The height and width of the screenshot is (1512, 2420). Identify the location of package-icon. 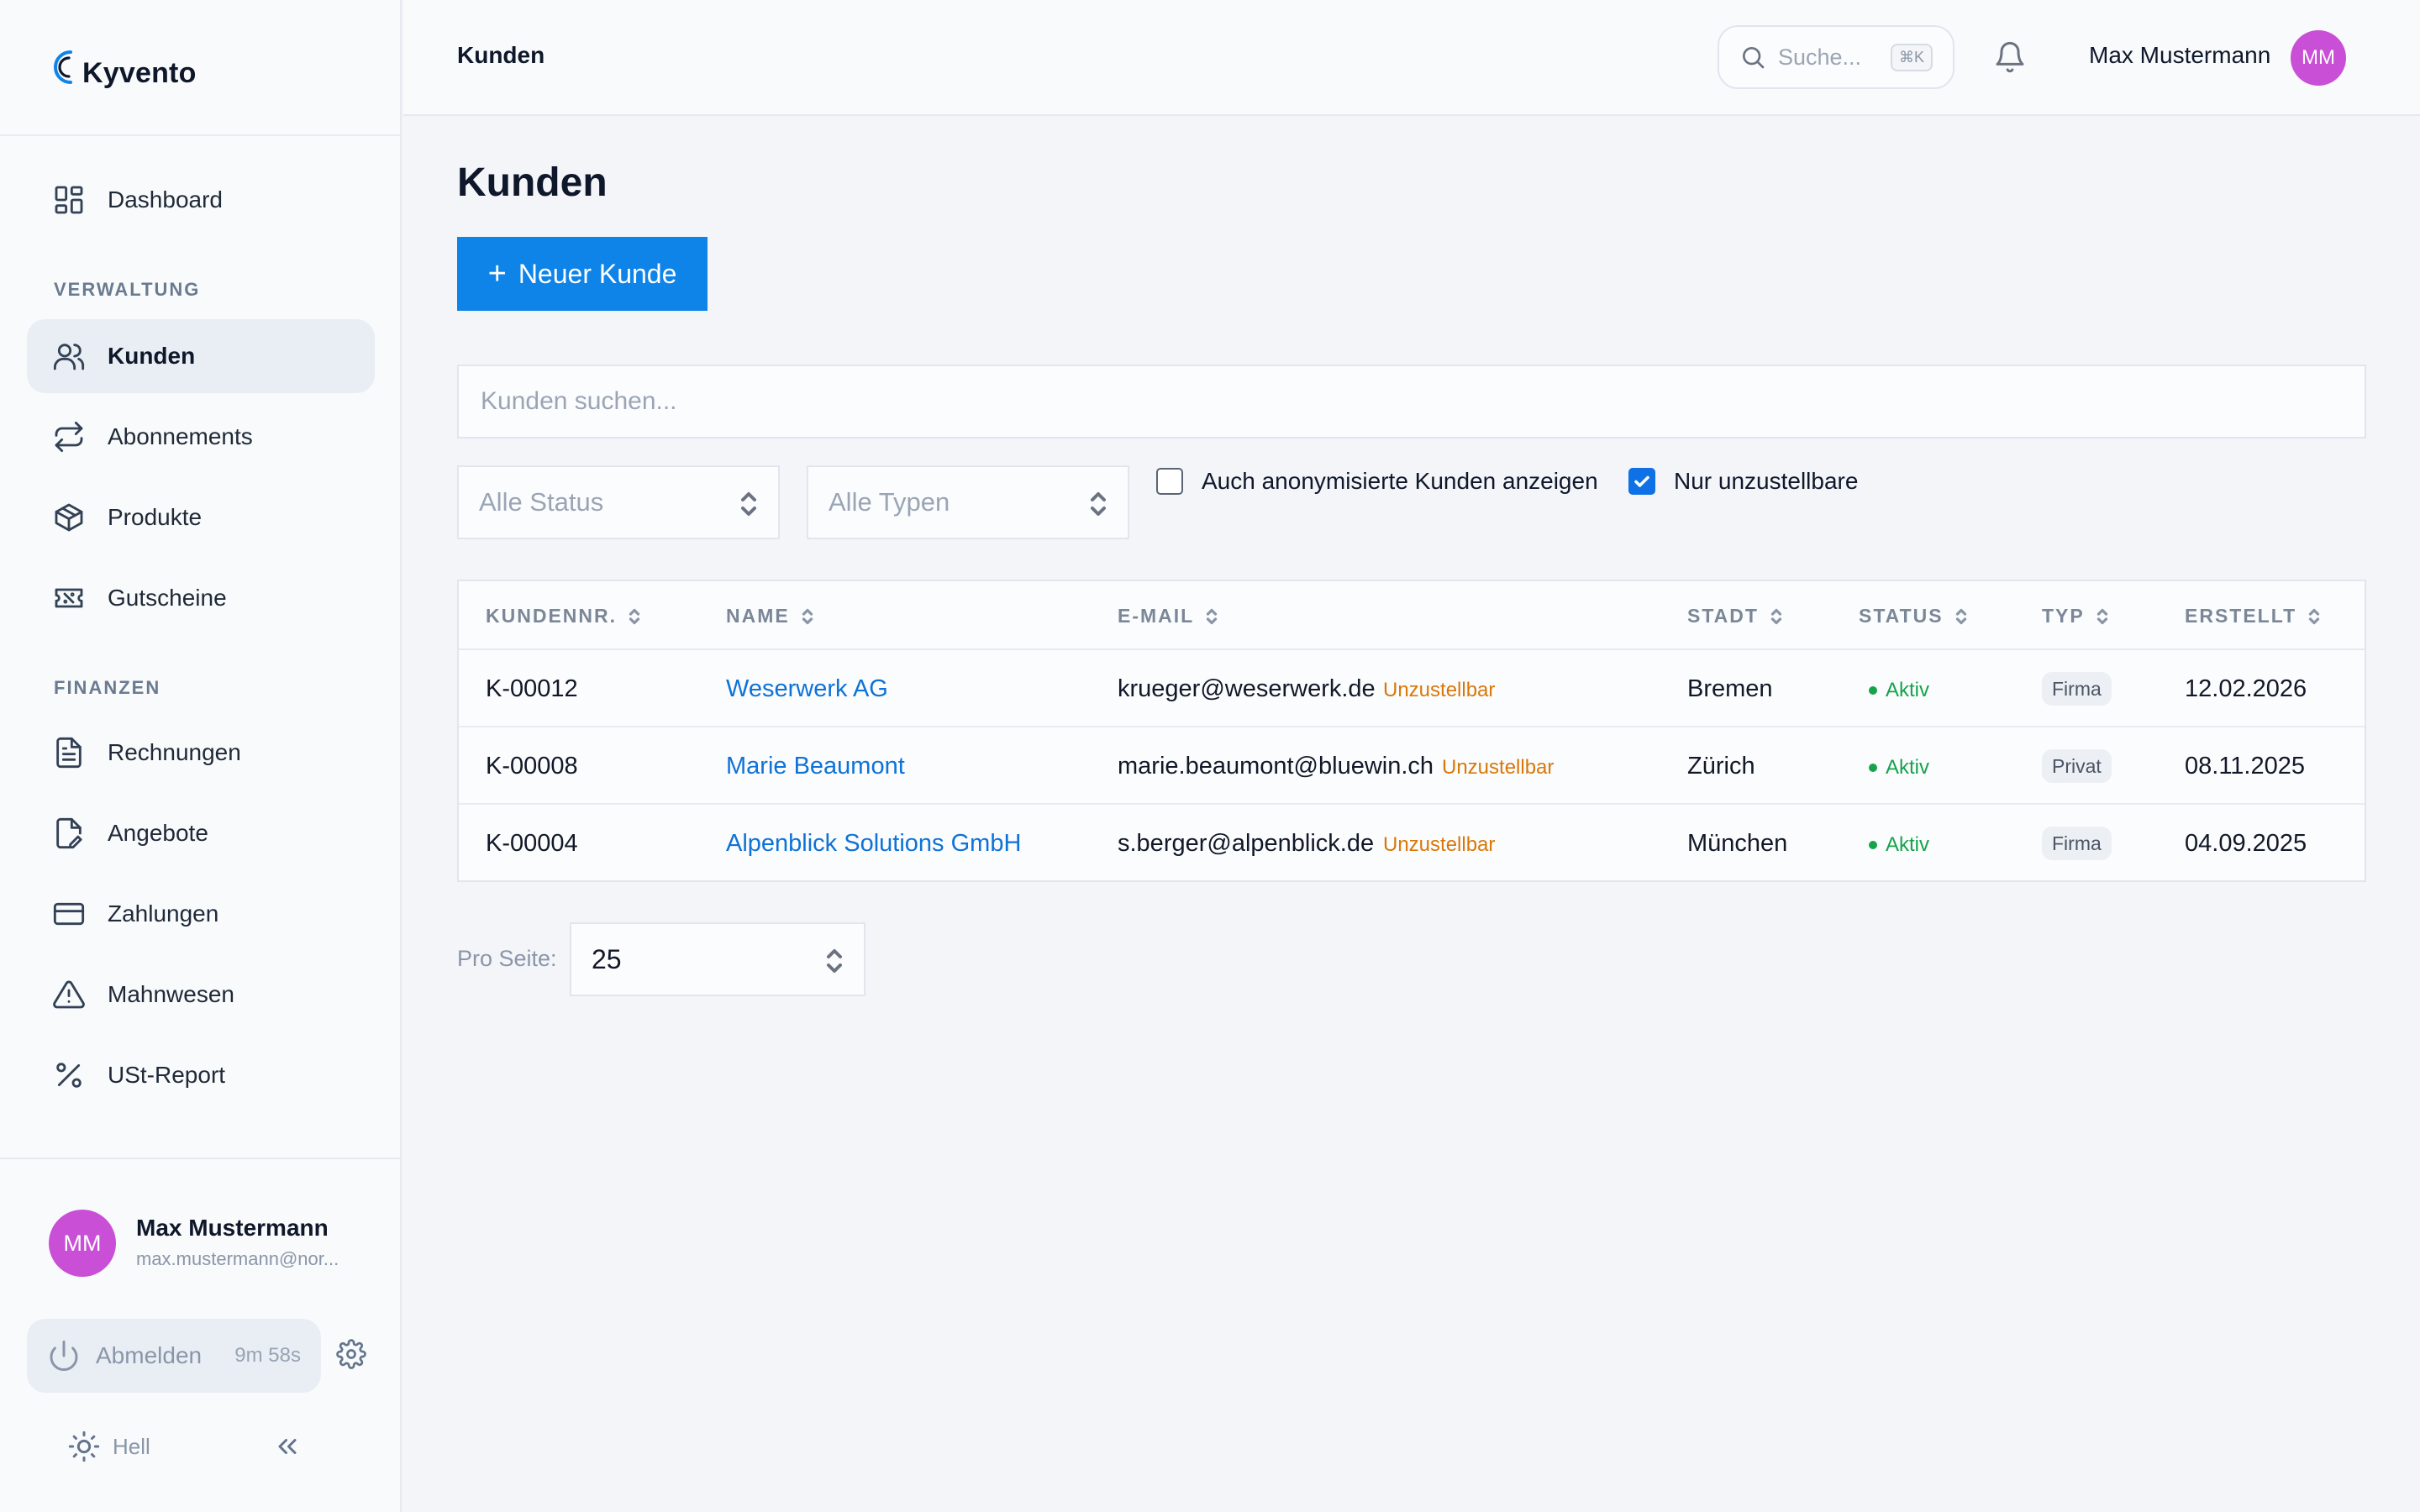
(69, 517).